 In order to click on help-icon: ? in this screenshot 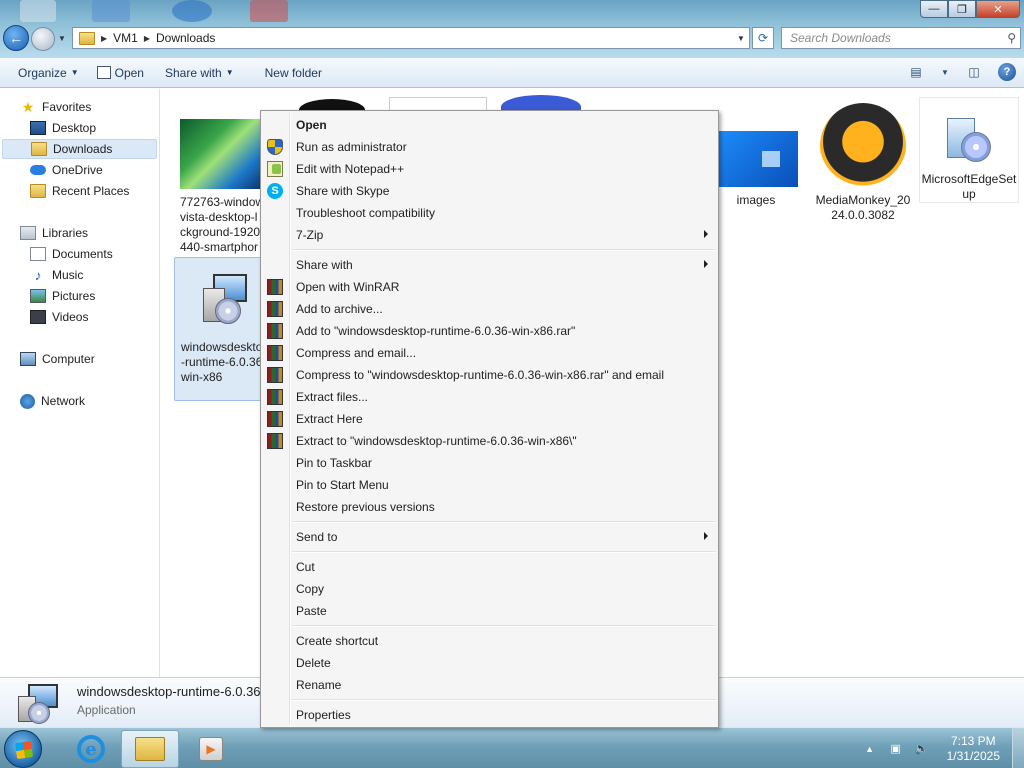, I will do `click(1007, 72)`.